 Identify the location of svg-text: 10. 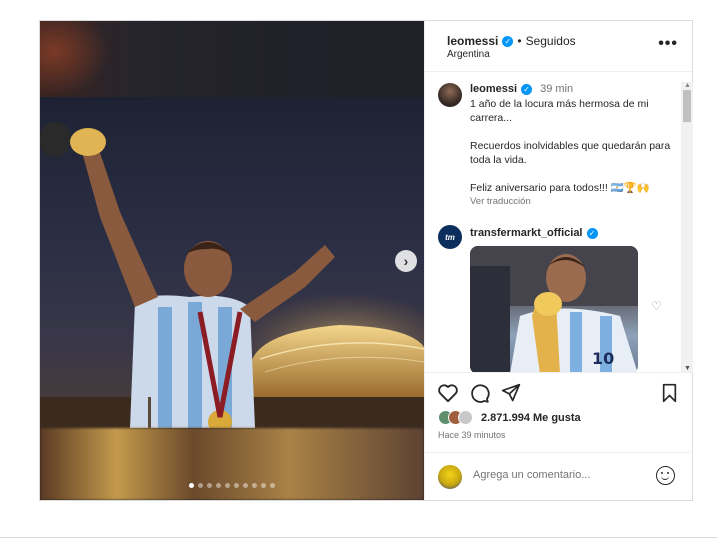
(603, 358).